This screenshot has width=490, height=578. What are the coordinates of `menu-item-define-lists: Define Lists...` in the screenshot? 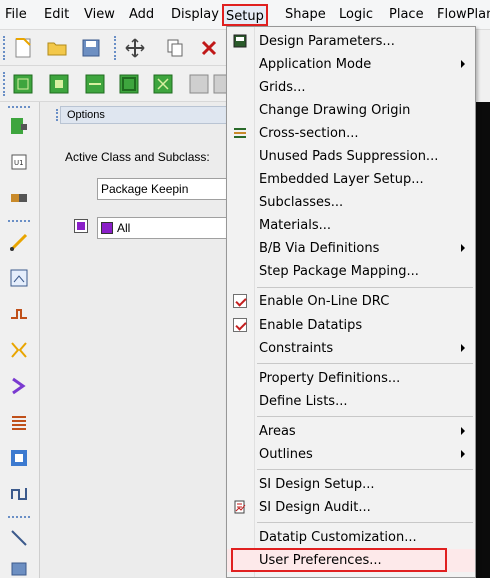 It's located at (351, 401).